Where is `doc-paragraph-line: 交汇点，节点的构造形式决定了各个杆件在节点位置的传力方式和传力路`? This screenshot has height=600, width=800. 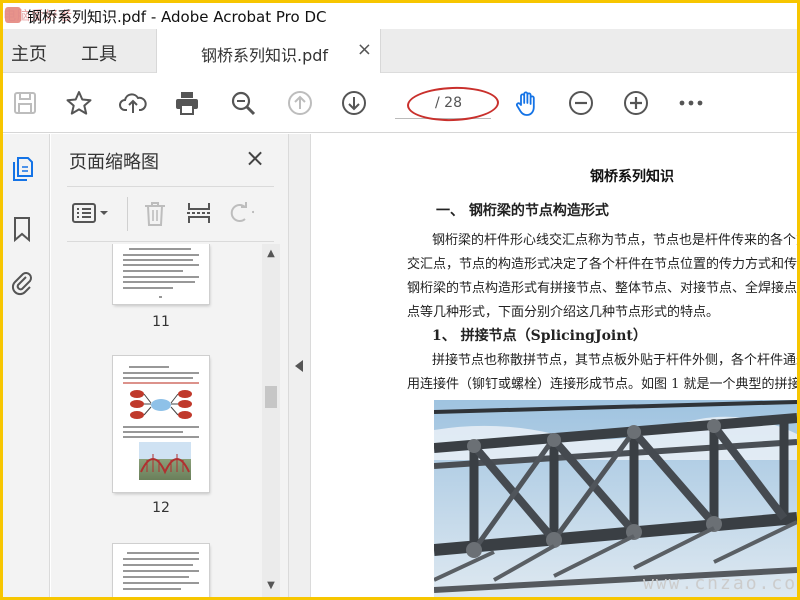
doc-paragraph-line: 交汇点，节点的构造形式决定了各个杆件在节点位置的传力方式和传力路 is located at coordinates (602, 264).